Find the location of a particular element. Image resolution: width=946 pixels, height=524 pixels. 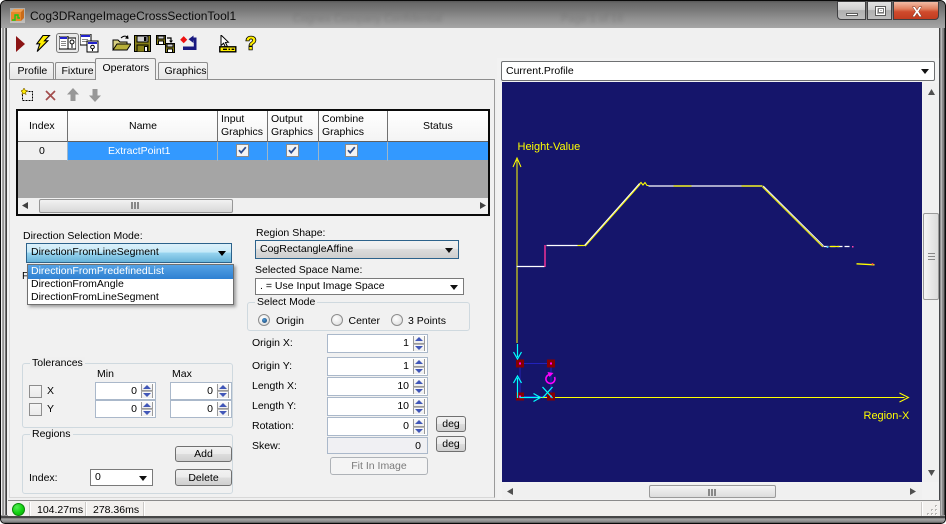

svg-text: X is located at coordinates (917, 11).